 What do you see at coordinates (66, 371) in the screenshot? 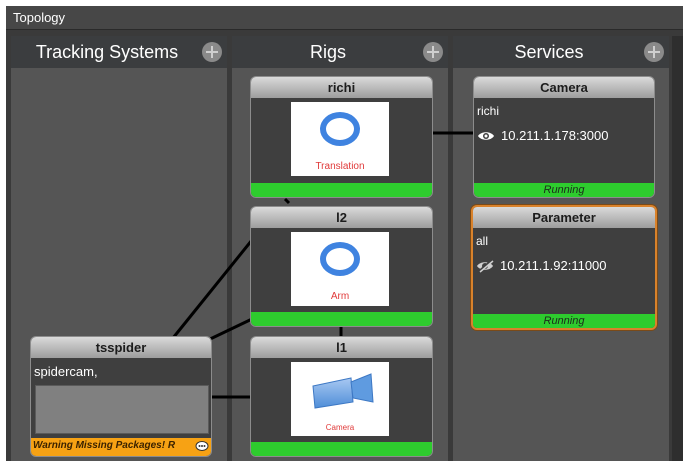
I see `tracking-system-subtitle: spidercam,` at bounding box center [66, 371].